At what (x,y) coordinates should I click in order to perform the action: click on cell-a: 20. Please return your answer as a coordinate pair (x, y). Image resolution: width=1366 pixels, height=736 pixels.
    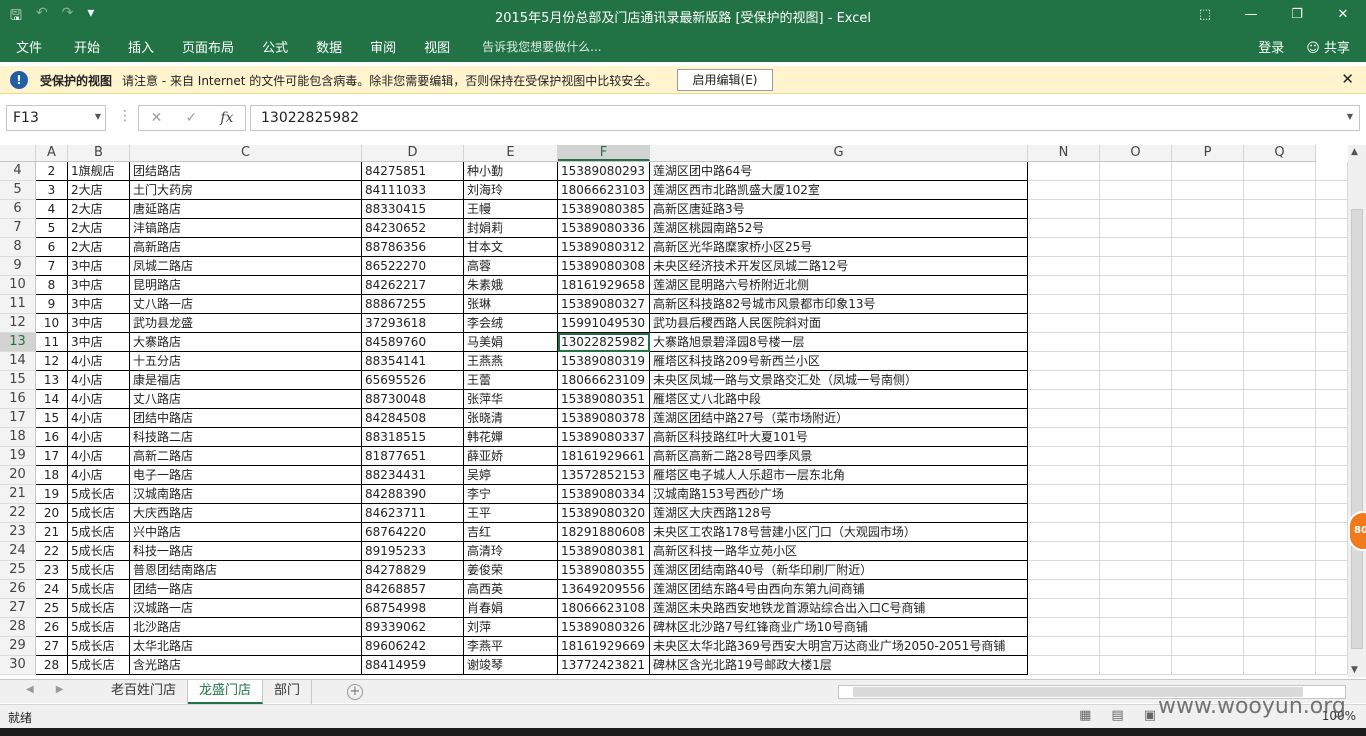
    Looking at the image, I should click on (52, 513).